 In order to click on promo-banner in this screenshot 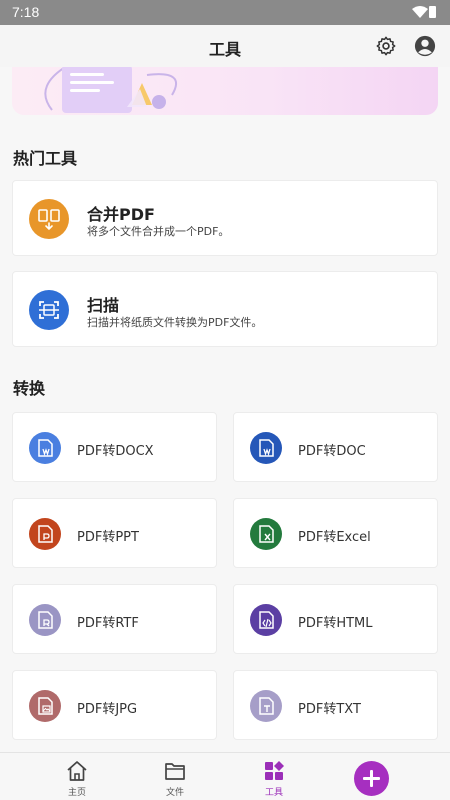, I will do `click(225, 91)`.